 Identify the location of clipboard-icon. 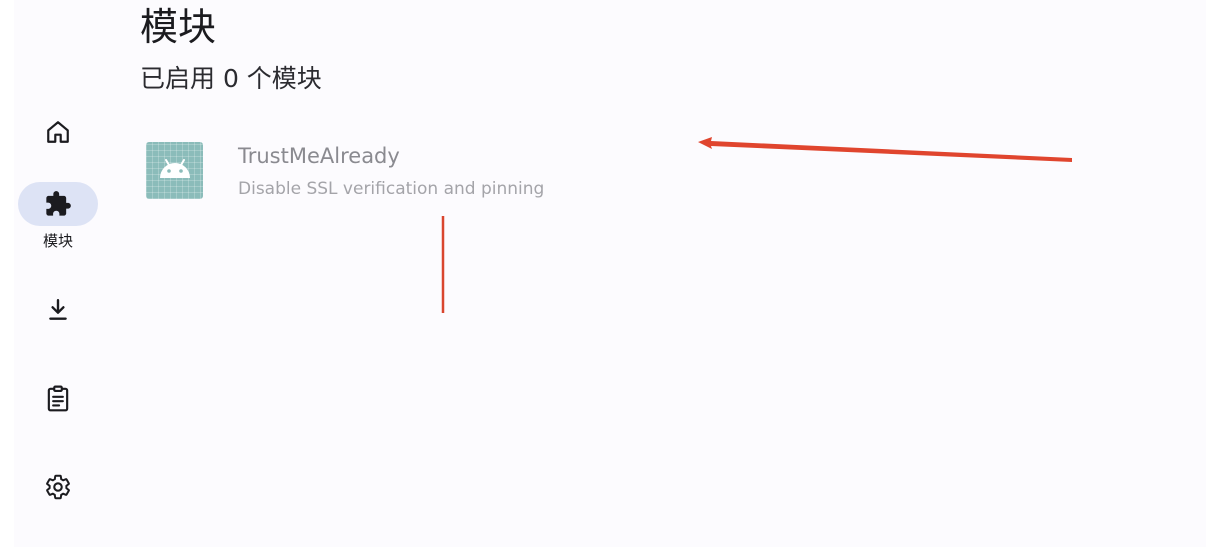
(58, 399).